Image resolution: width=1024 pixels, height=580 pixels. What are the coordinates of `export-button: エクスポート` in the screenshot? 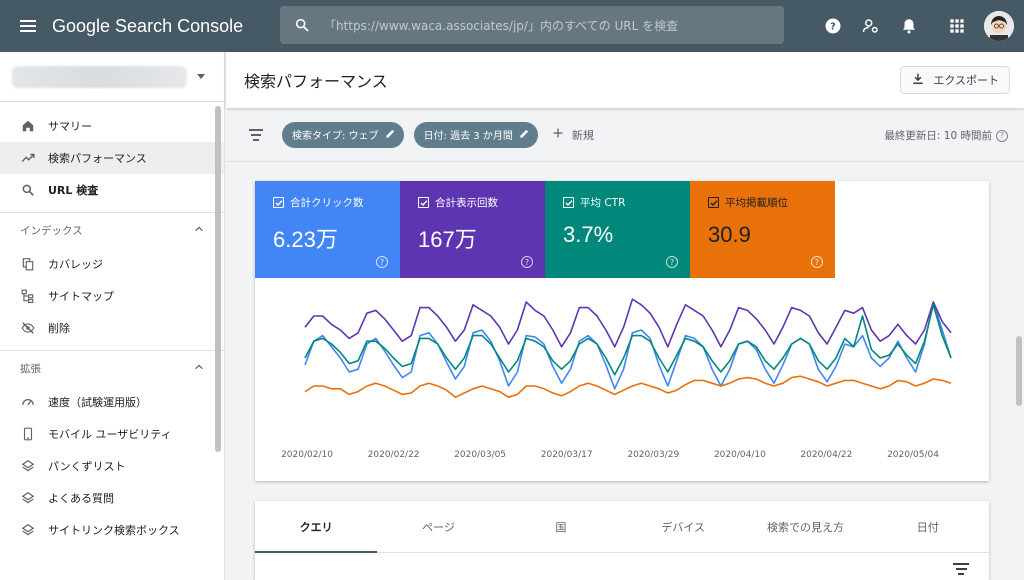 It's located at (955, 80).